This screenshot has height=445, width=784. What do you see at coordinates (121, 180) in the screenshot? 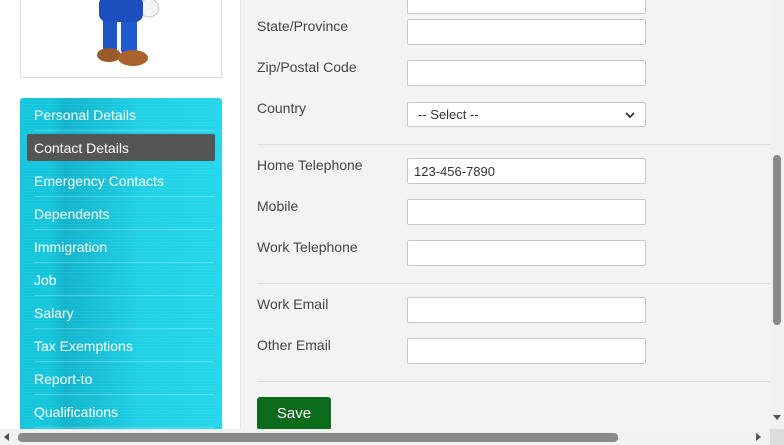
I see `sidebar-item-emergency-contacts: Emergency Contacts` at bounding box center [121, 180].